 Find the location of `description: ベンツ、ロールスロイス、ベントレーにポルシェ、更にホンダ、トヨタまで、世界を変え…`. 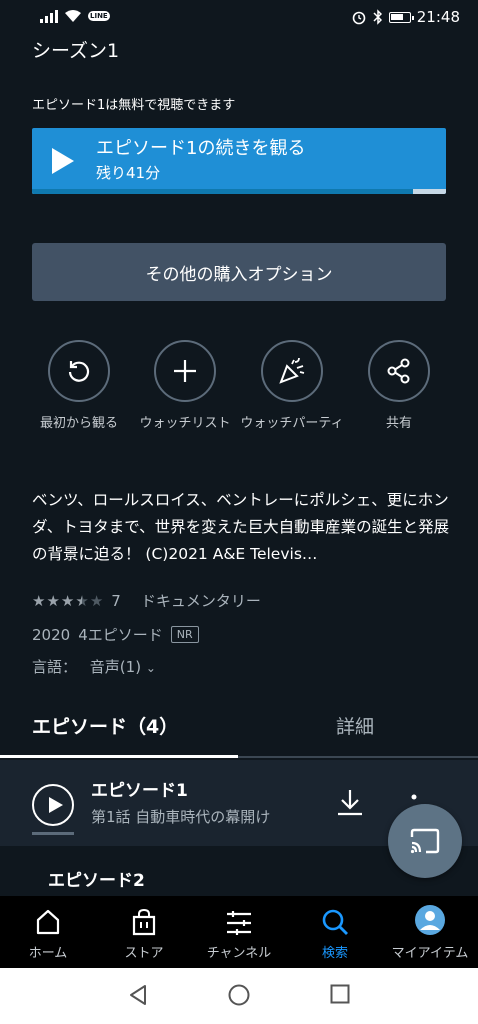

description: ベンツ、ロールスロイス、ベントレーにポルシェ、更にホンダ、トヨタまで、世界を変え… is located at coordinates (241, 527).